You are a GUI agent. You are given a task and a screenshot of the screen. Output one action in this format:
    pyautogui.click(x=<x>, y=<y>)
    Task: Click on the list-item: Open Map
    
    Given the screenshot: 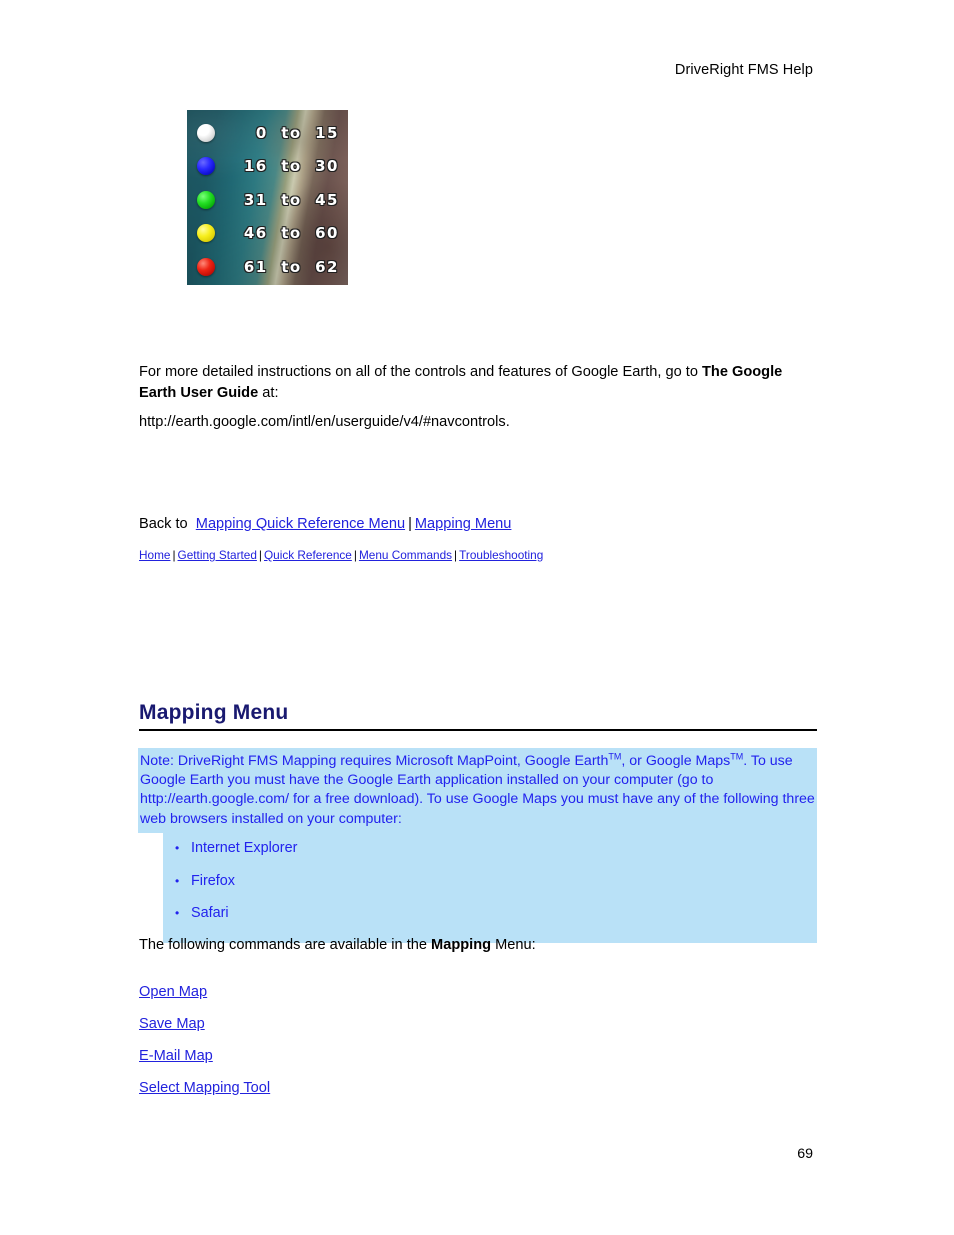 What is the action you would take?
    pyautogui.click(x=204, y=999)
    